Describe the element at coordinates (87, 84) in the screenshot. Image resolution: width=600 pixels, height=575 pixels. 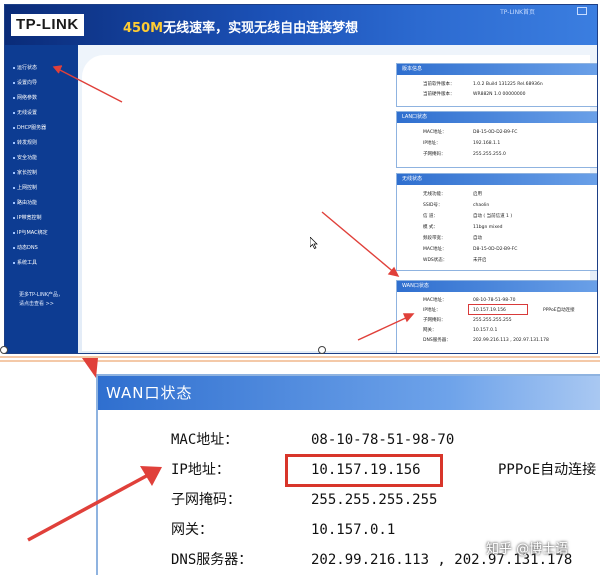
I see `arrow-to-status-menu` at that location.